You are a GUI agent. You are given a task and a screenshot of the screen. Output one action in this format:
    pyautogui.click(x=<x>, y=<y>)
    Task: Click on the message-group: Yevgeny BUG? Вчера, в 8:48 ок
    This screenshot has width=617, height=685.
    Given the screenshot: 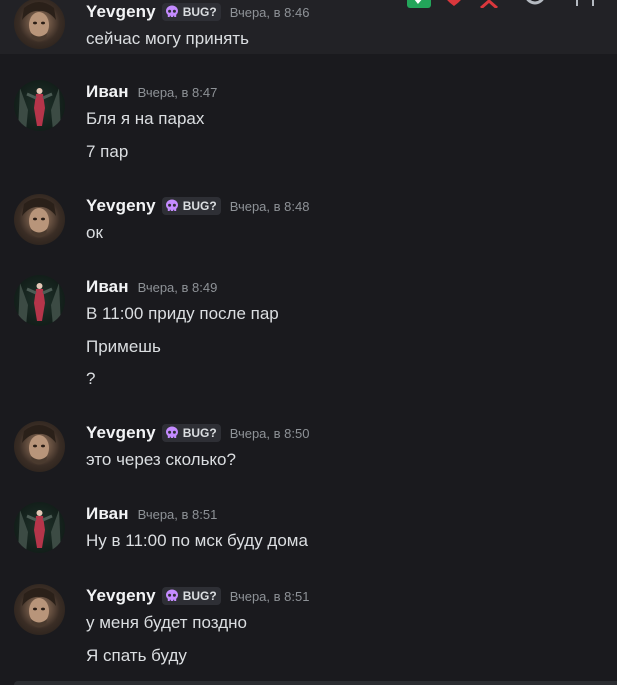 What is the action you would take?
    pyautogui.click(x=308, y=220)
    